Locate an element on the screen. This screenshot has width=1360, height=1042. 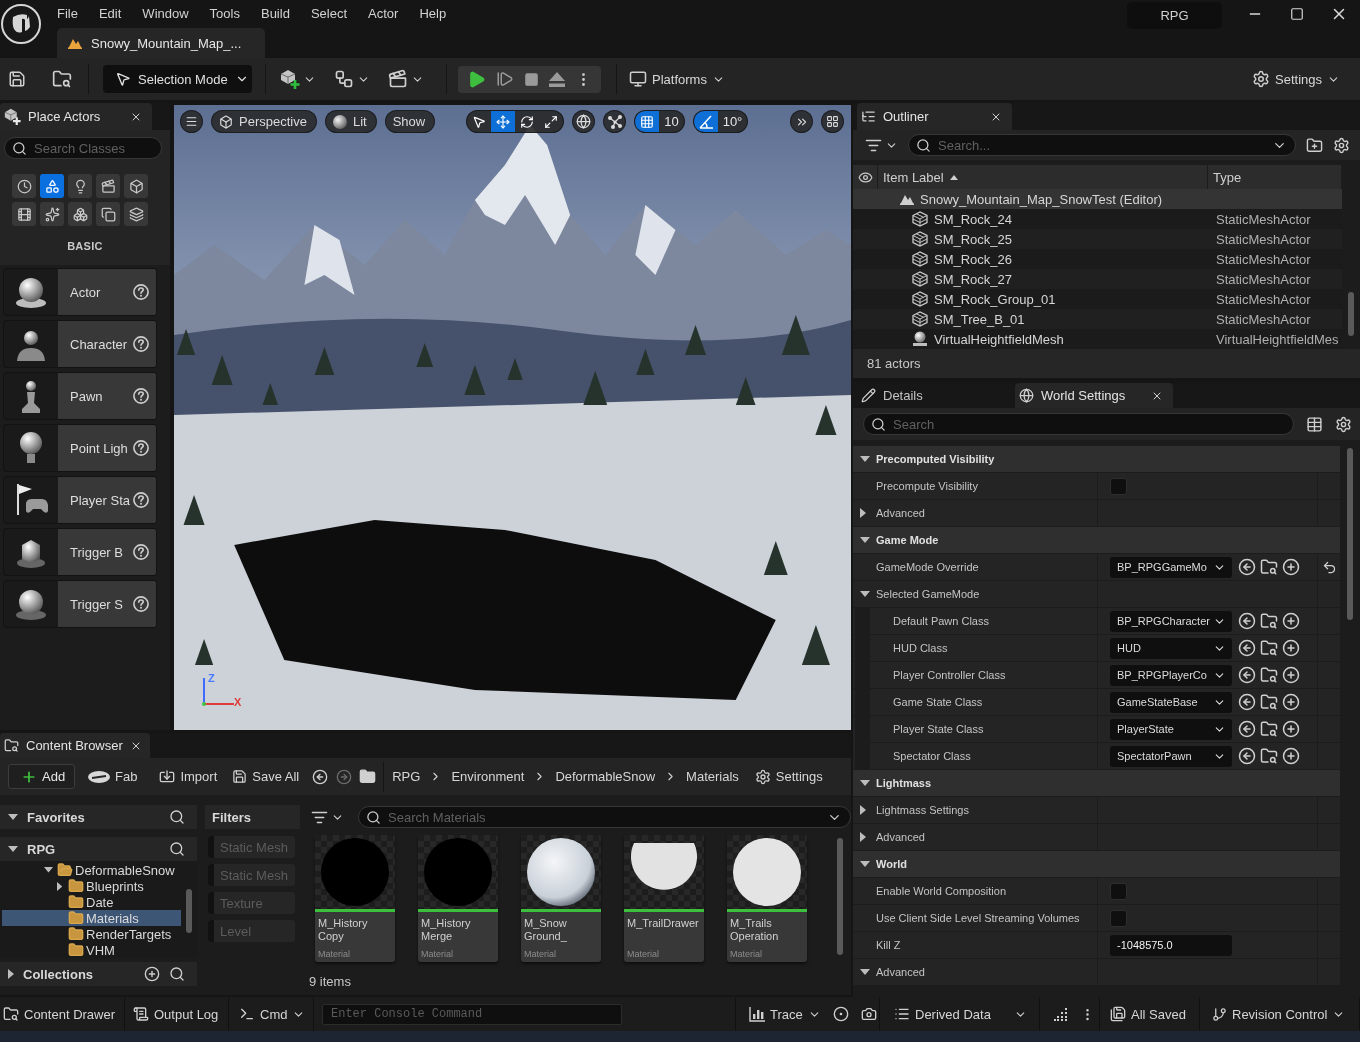
menu-item: File is located at coordinates (67, 13).